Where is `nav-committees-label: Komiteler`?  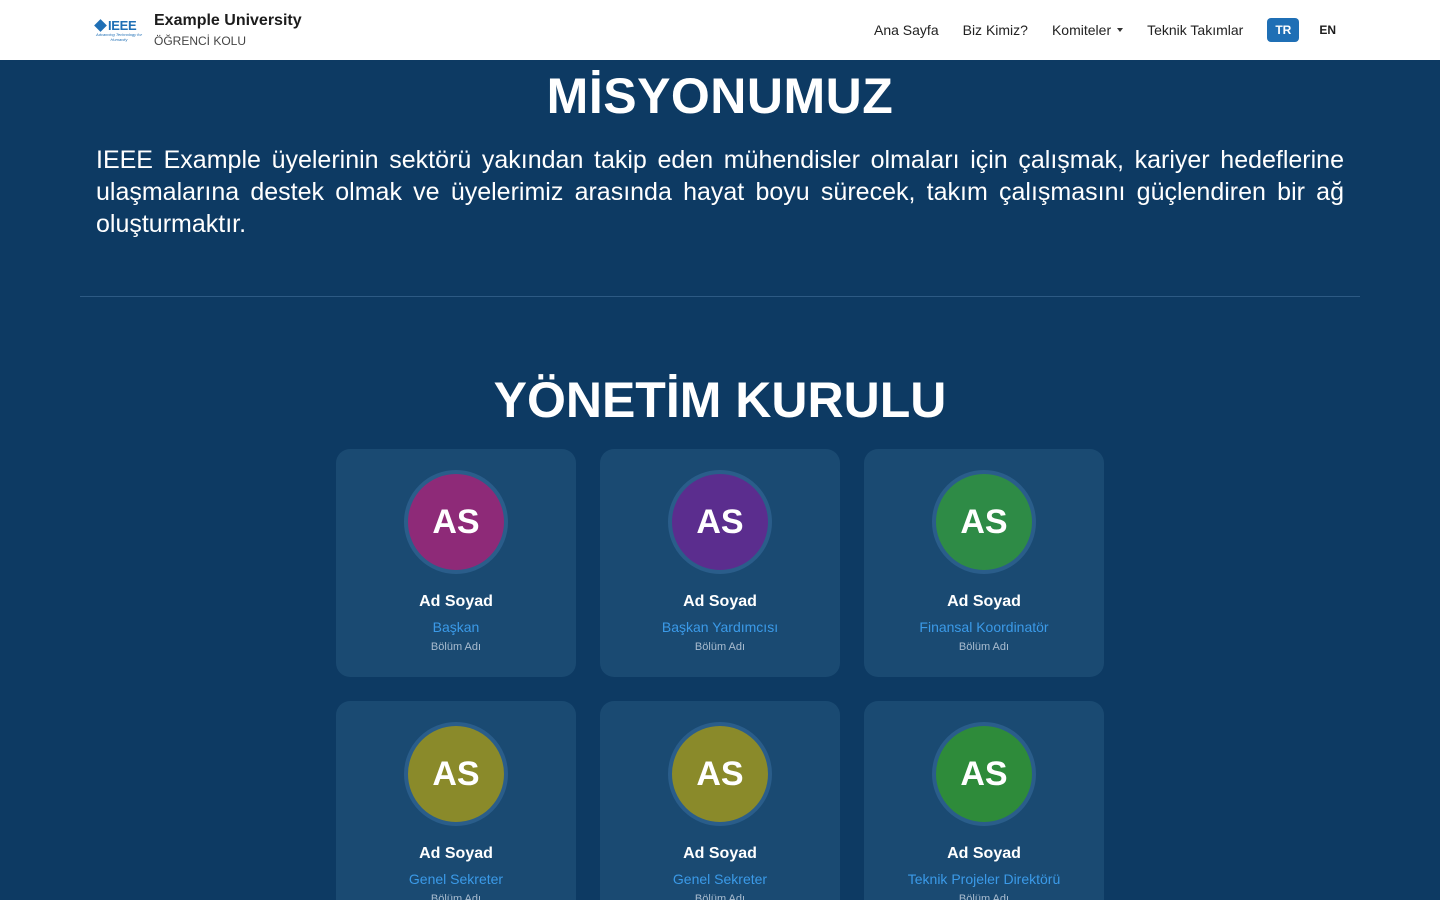 nav-committees-label: Komiteler is located at coordinates (1081, 30).